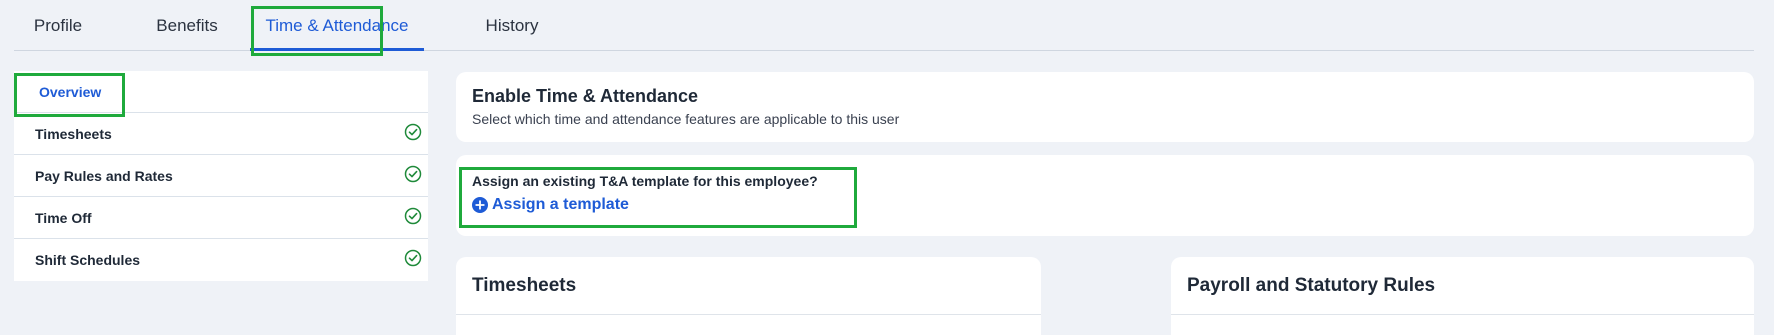 Image resolution: width=1774 pixels, height=335 pixels. What do you see at coordinates (69, 95) in the screenshot?
I see `highlight-box-overview` at bounding box center [69, 95].